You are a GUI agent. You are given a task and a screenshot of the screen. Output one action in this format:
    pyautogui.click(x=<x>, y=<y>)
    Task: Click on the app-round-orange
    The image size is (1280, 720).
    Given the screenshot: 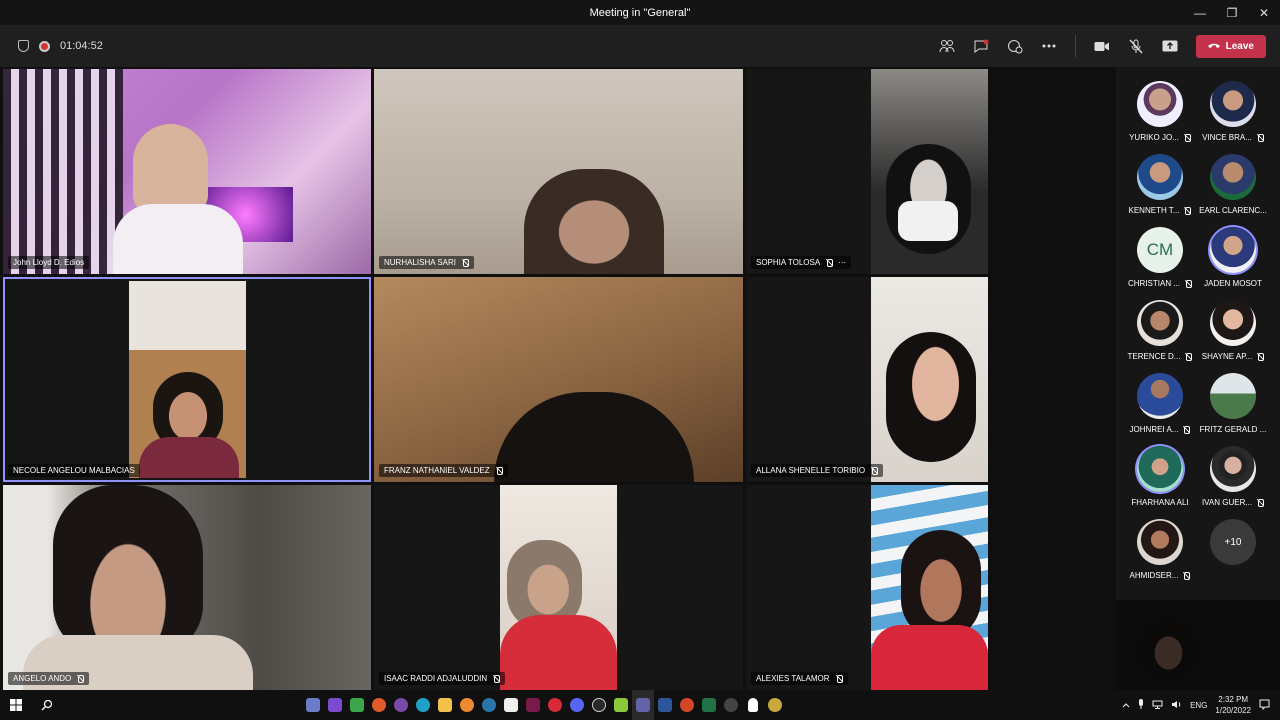 What is the action you would take?
    pyautogui.click(x=467, y=705)
    